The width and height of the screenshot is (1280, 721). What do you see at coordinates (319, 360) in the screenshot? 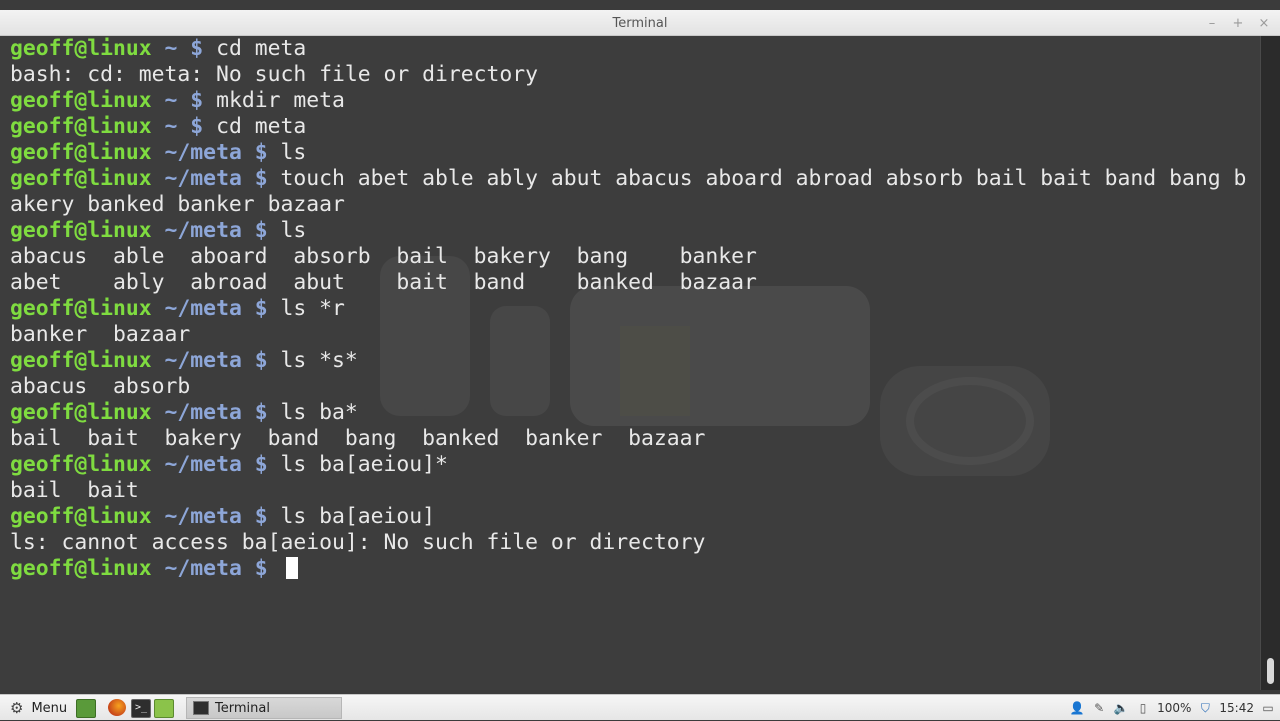
I see `command-text: ls *s*` at bounding box center [319, 360].